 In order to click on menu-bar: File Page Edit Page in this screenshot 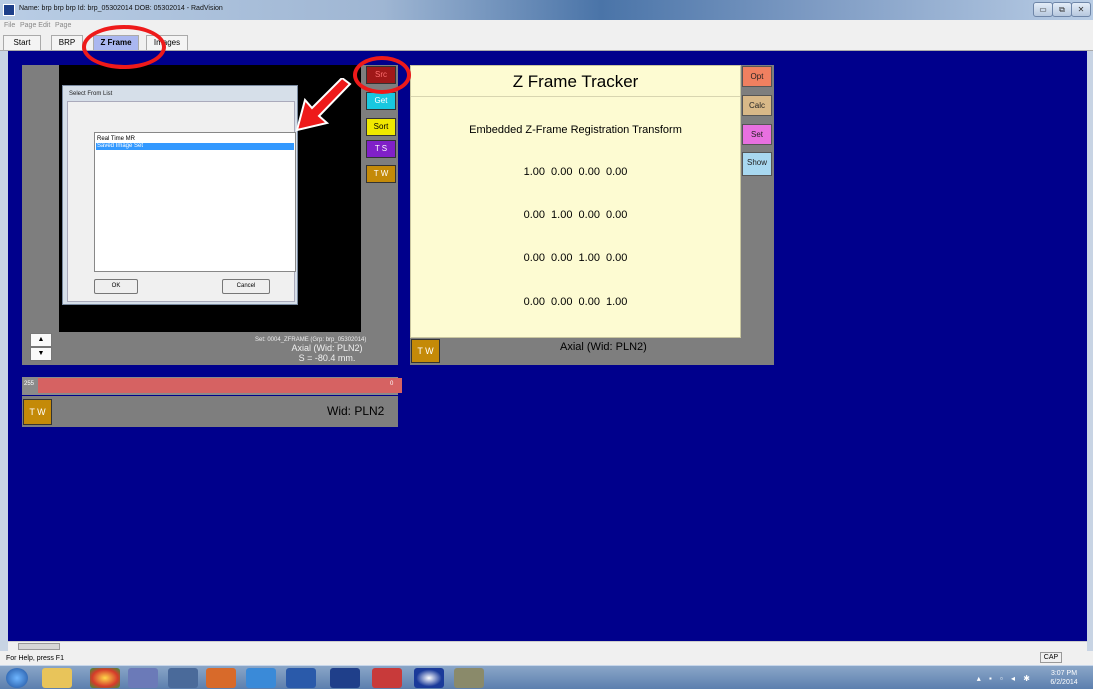, I will do `click(546, 26)`.